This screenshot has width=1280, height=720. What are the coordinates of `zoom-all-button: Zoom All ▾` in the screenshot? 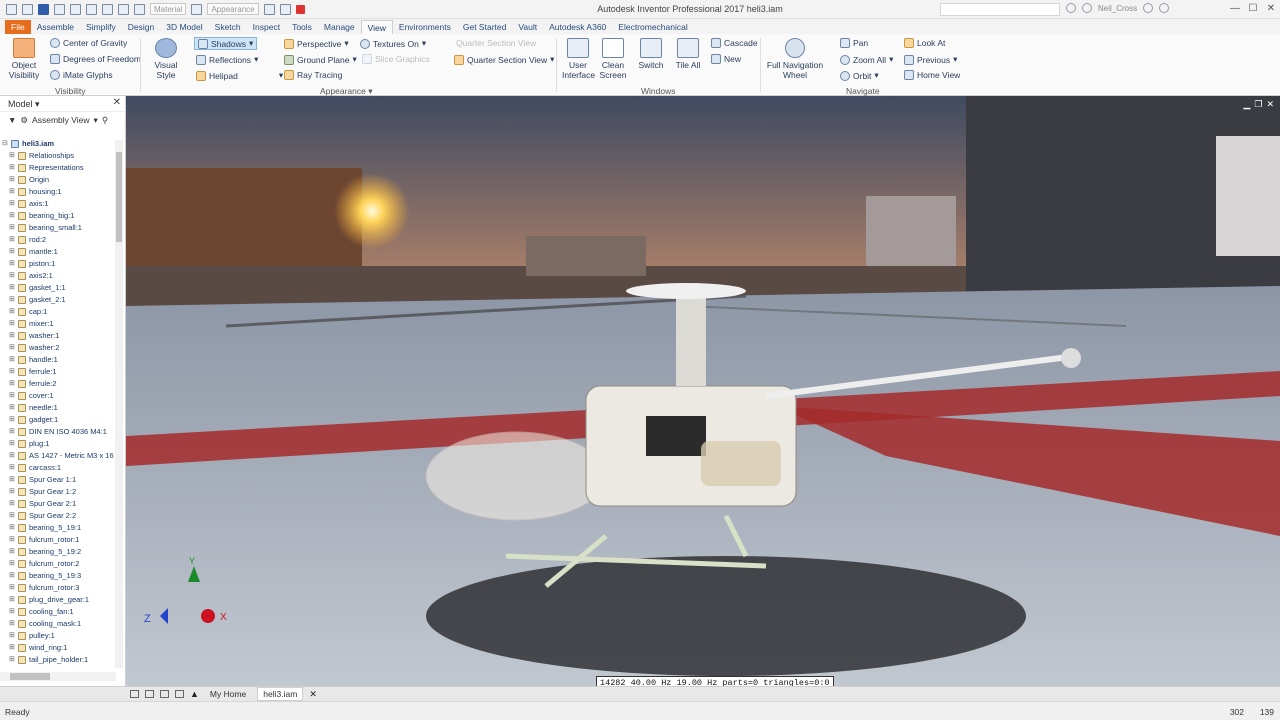 It's located at (866, 59).